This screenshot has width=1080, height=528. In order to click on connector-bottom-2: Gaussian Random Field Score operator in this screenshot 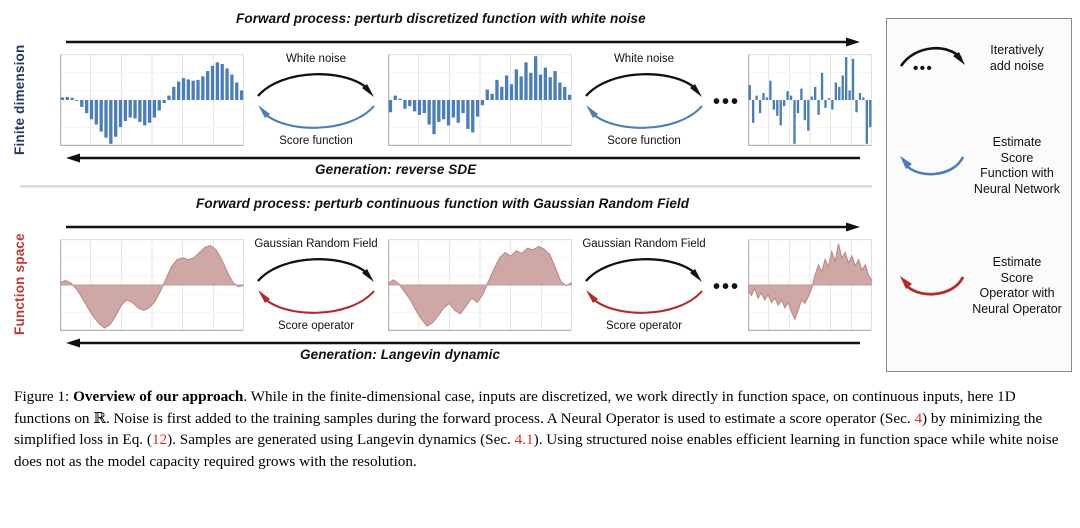, I will do `click(644, 285)`.